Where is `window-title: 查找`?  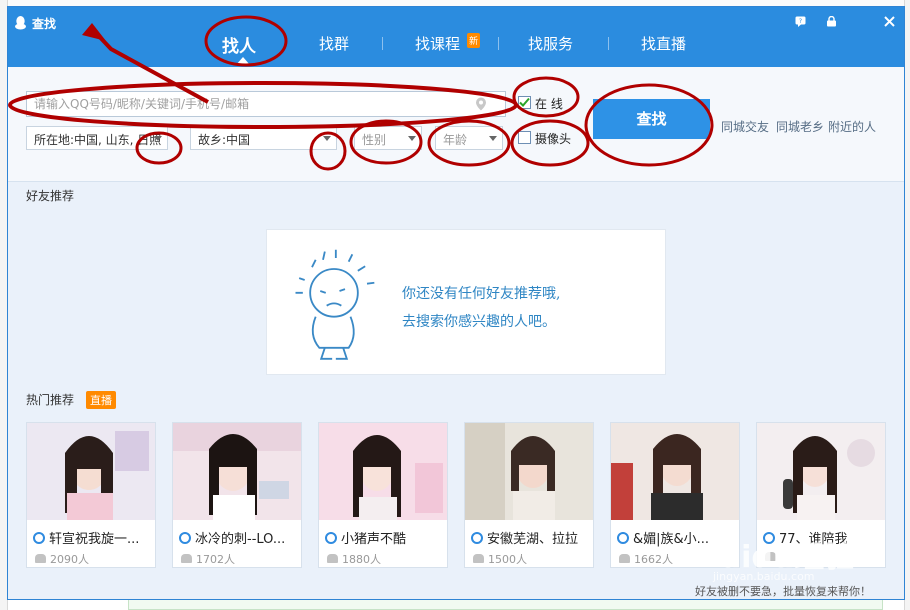
window-title: 查找 is located at coordinates (44, 24).